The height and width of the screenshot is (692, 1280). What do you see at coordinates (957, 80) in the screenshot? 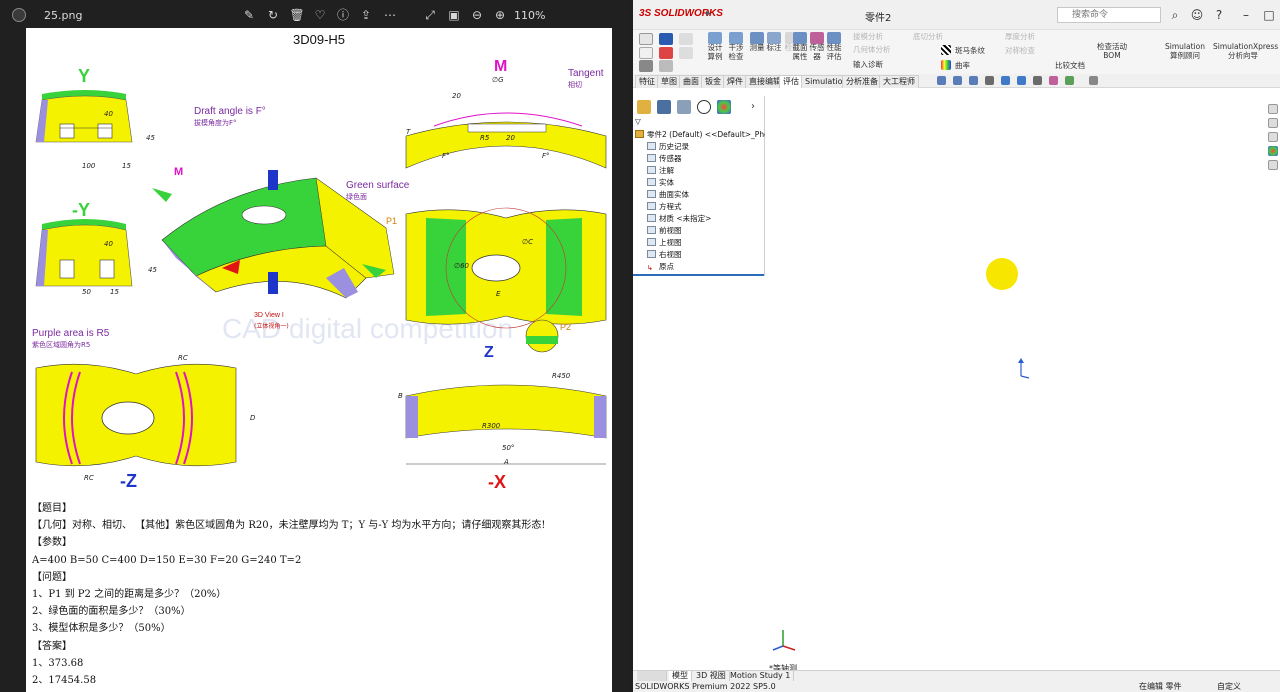
I see `zoom-area-icon` at bounding box center [957, 80].